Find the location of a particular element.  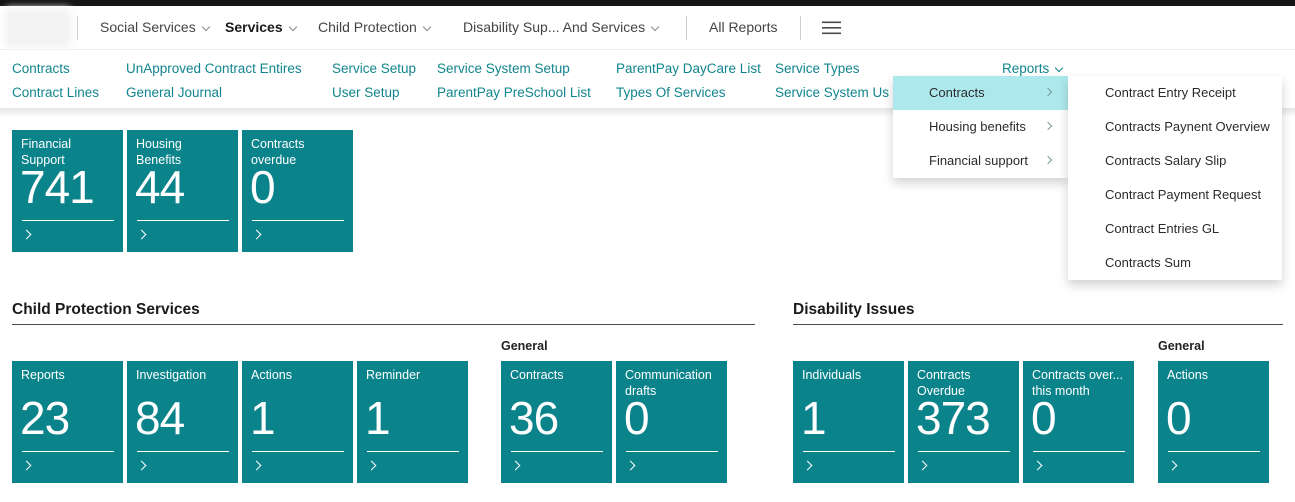

cue-tile-label: Actions is located at coordinates (1187, 375).